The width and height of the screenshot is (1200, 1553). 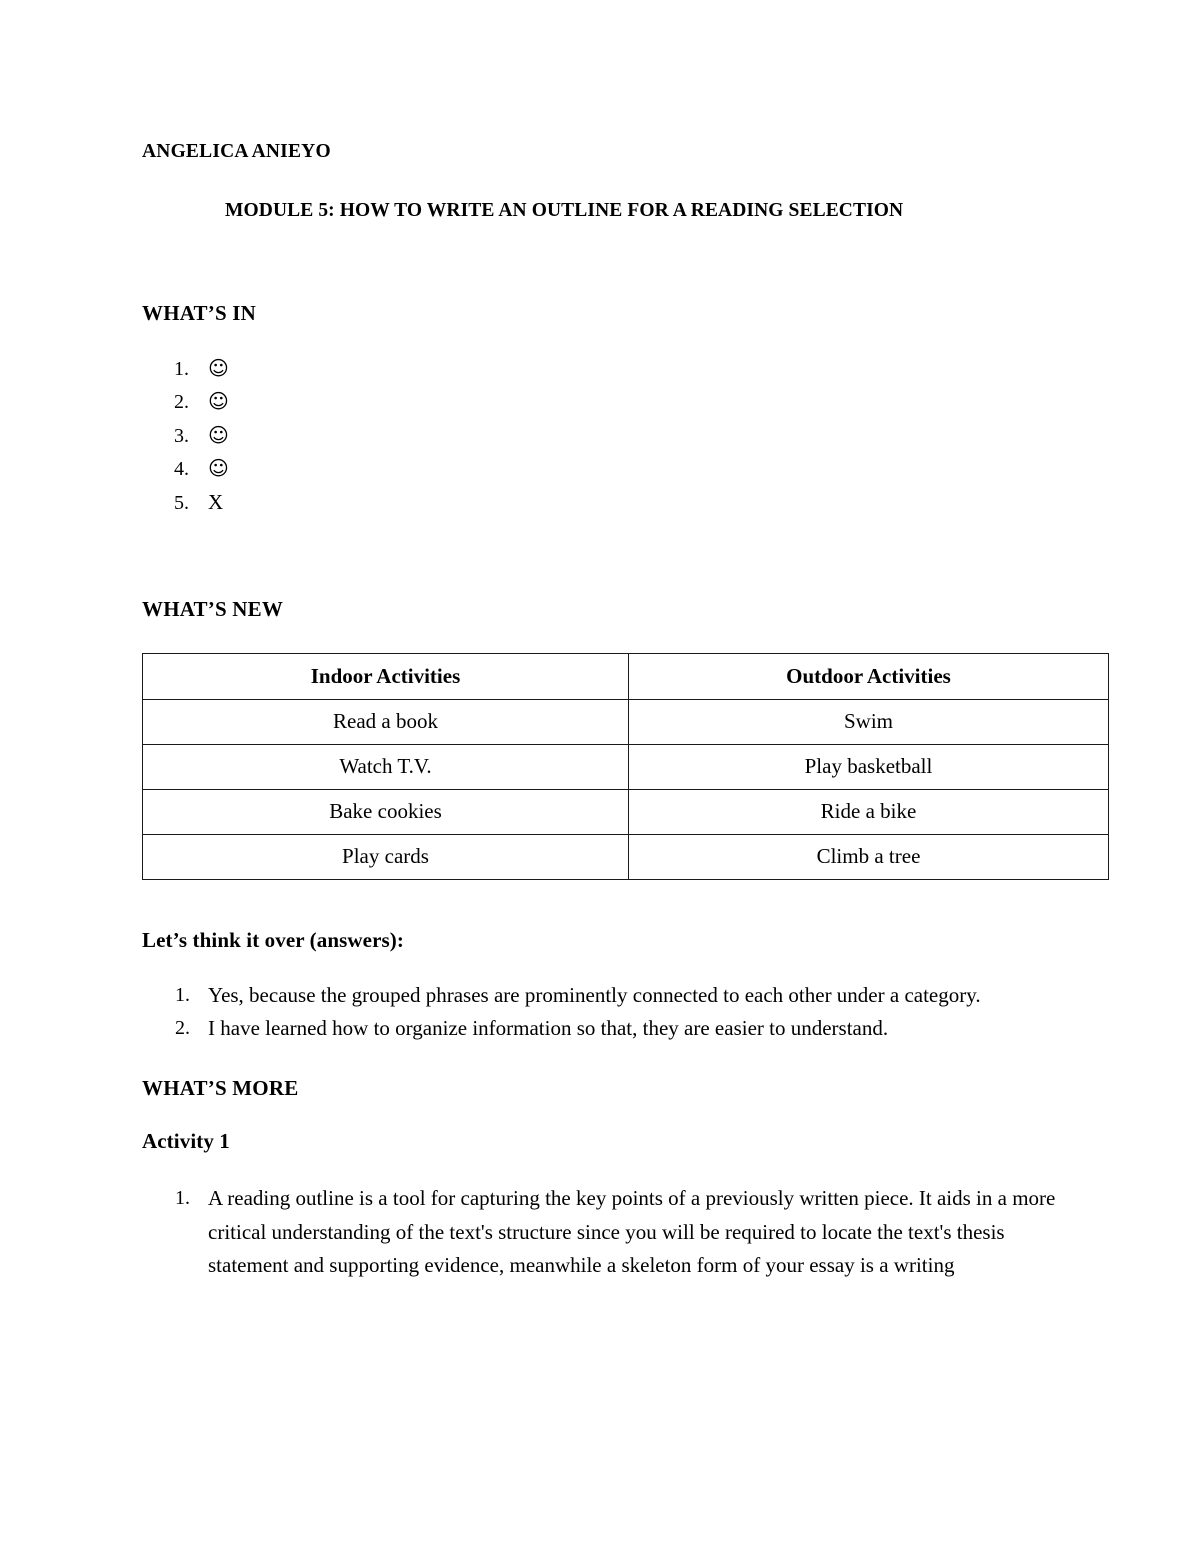 I want to click on list-item: 4. ☺, so click(x=607, y=475).